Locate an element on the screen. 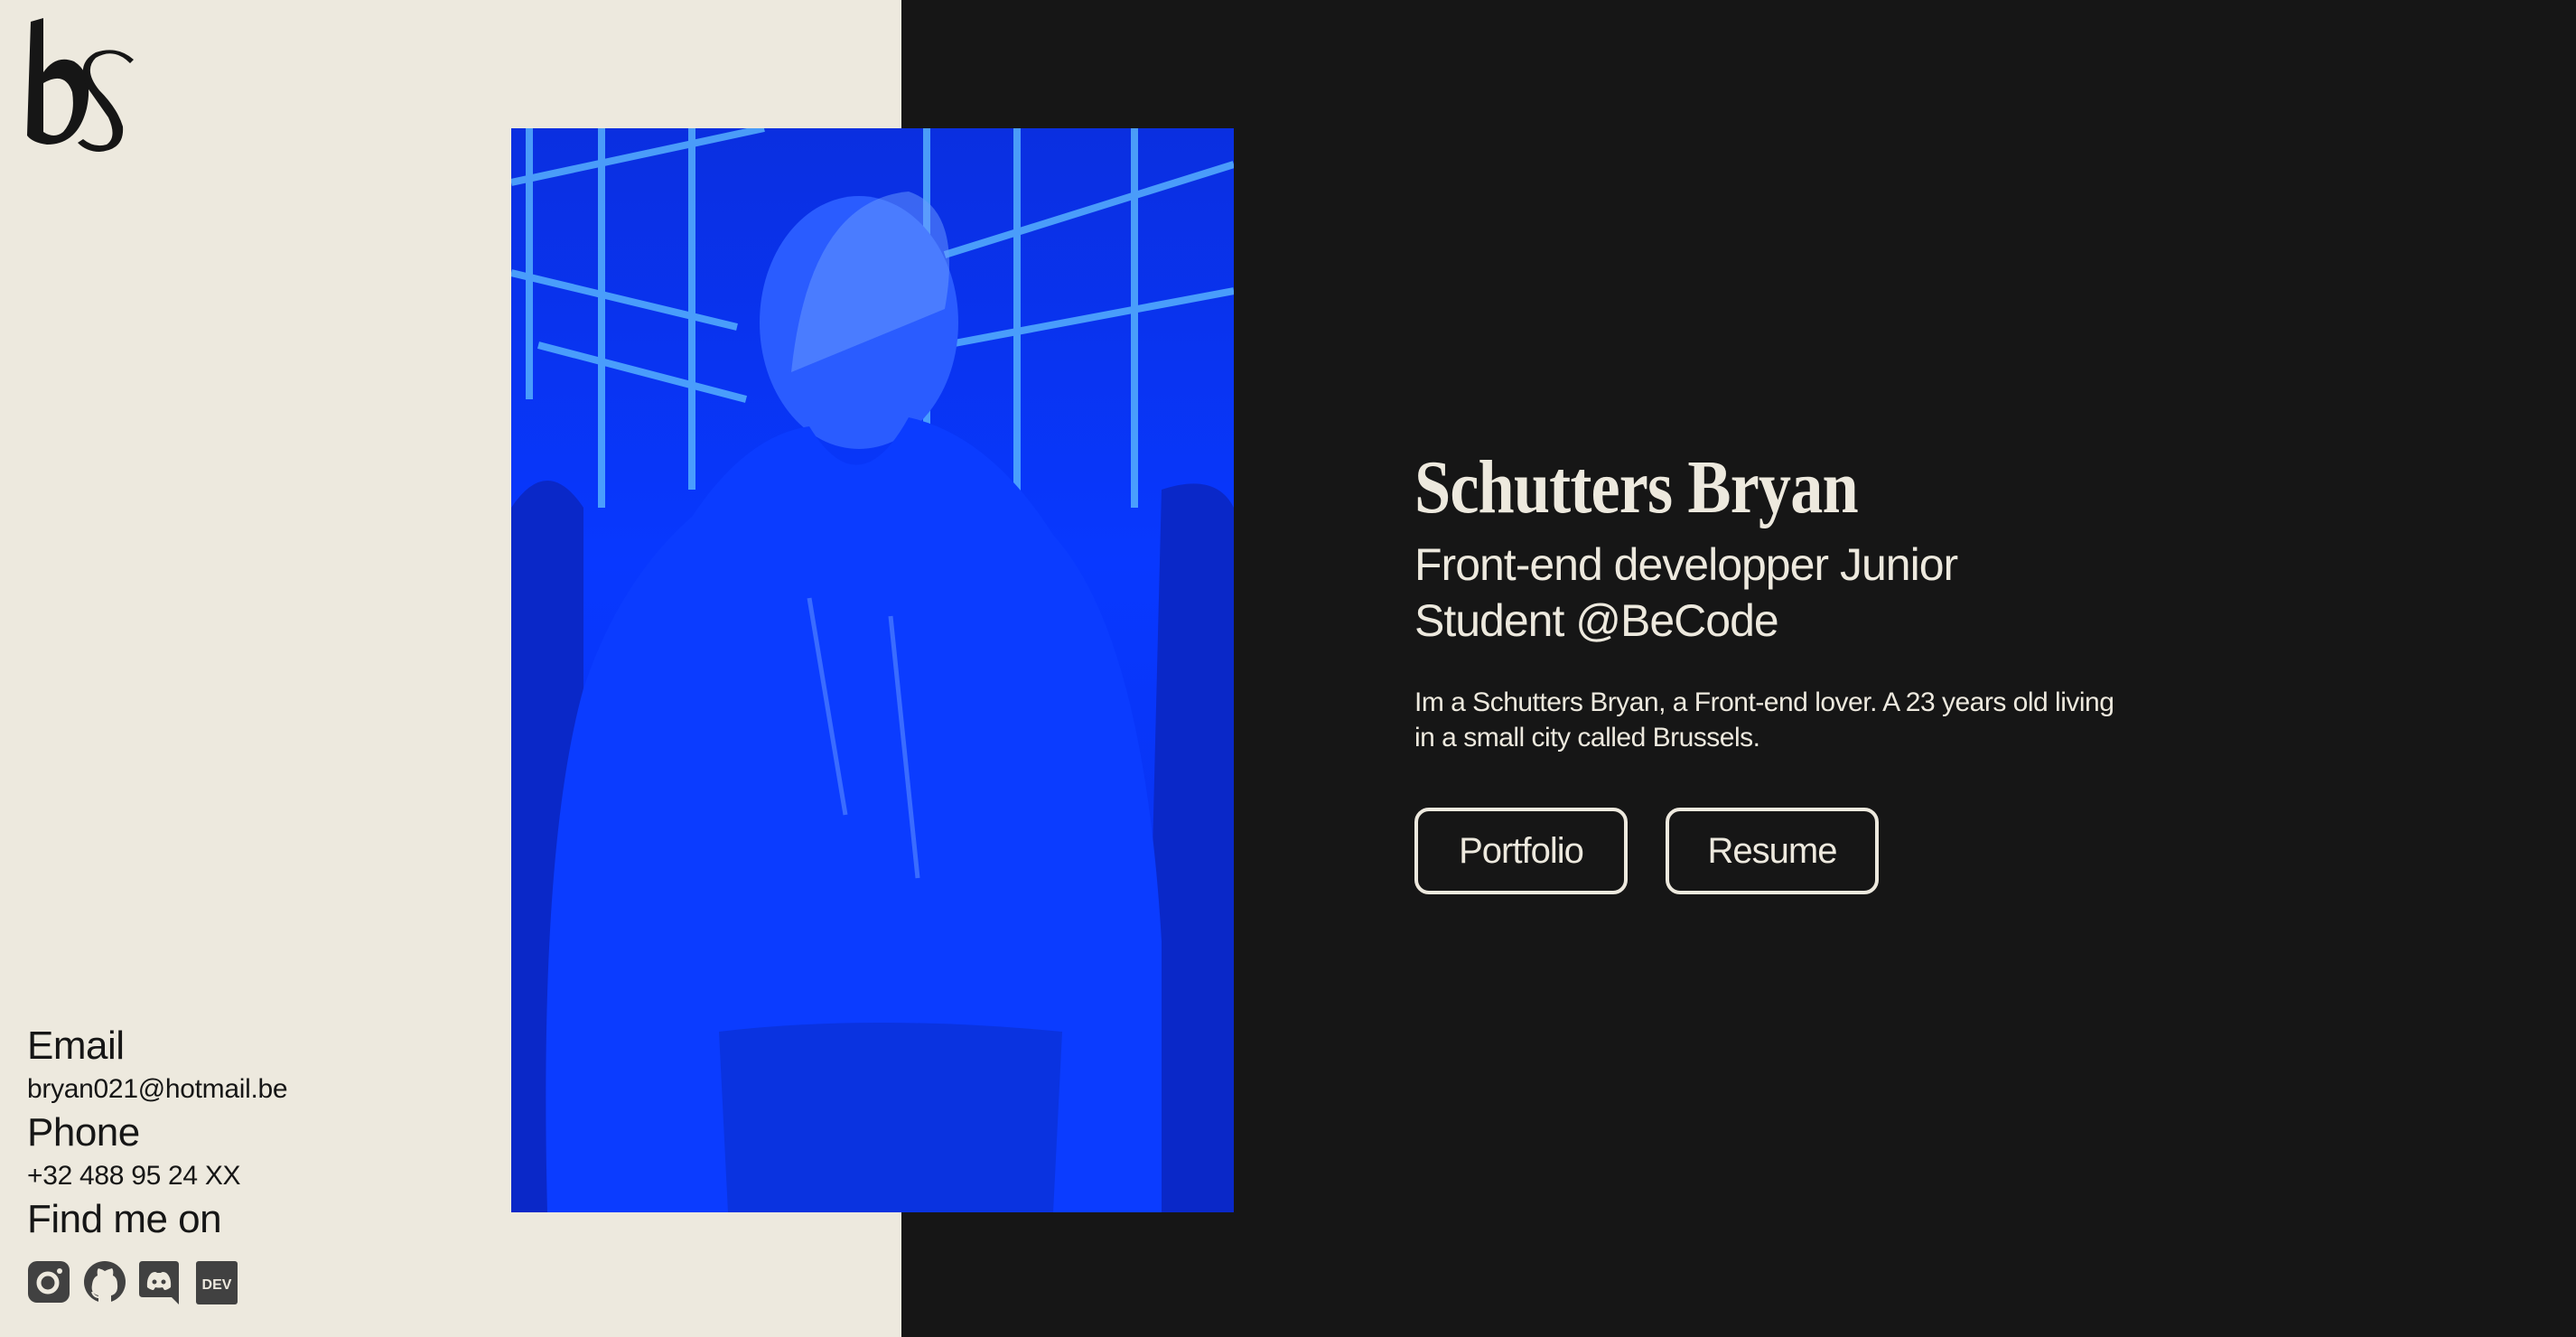 This screenshot has width=2576, height=1337. dev-icon: DEV is located at coordinates (216, 1281).